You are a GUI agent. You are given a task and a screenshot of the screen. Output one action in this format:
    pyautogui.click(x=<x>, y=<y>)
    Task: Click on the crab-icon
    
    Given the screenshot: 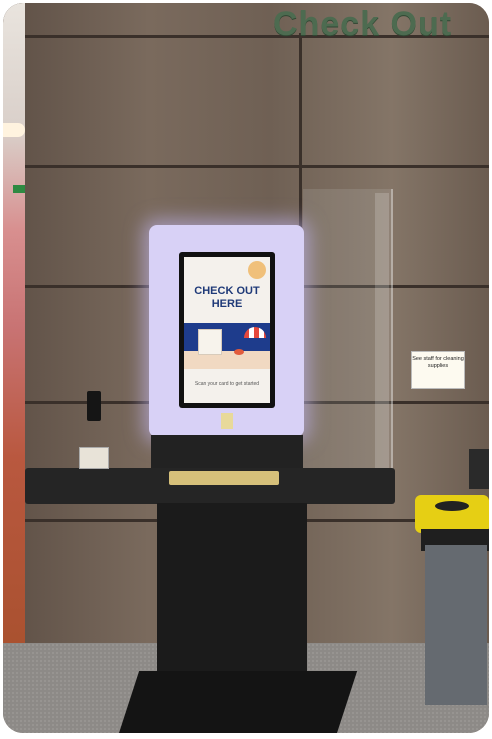 What is the action you would take?
    pyautogui.click(x=239, y=352)
    